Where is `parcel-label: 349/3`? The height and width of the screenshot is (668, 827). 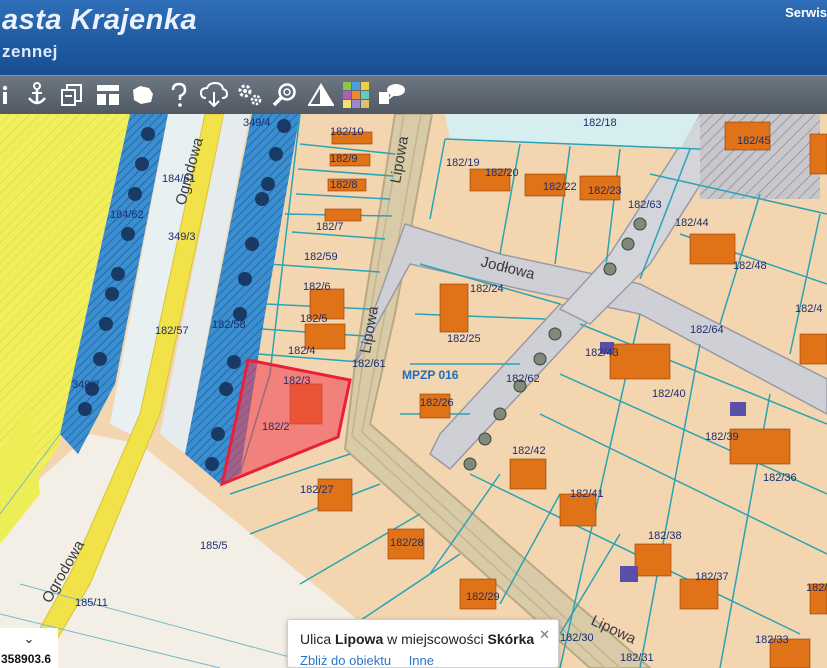 parcel-label: 349/3 is located at coordinates (182, 237).